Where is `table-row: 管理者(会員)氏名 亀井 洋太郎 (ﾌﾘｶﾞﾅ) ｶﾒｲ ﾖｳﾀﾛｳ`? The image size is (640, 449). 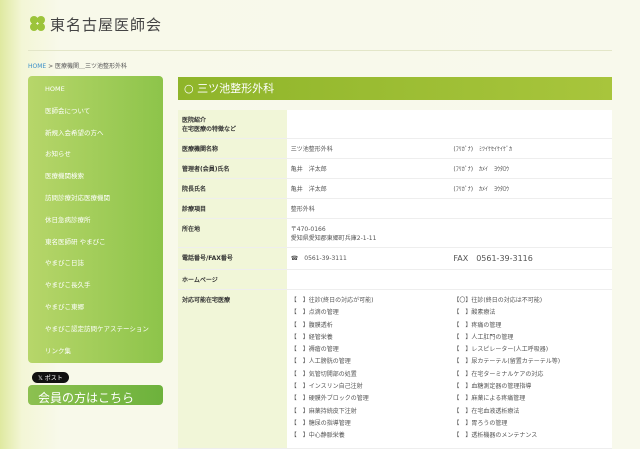
table-row: 管理者(会員)氏名 亀井 洋太郎 (ﾌﾘｶﾞﾅ) ｶﾒｲ ﾖｳﾀﾛｳ is located at coordinates (395, 168).